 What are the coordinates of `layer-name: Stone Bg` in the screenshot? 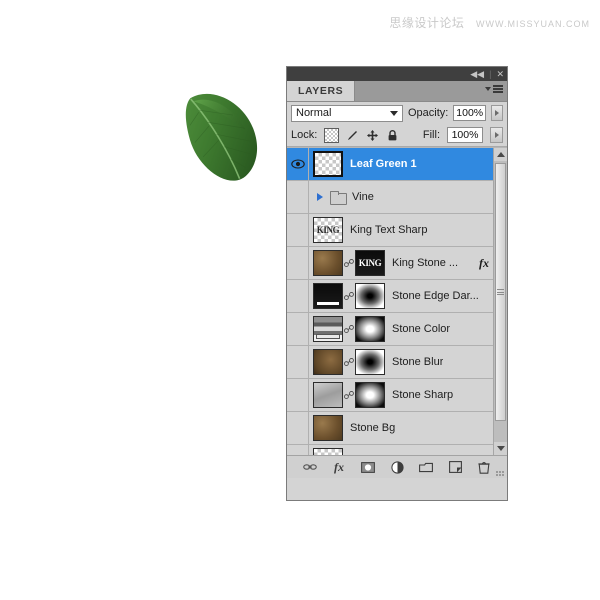 It's located at (373, 428).